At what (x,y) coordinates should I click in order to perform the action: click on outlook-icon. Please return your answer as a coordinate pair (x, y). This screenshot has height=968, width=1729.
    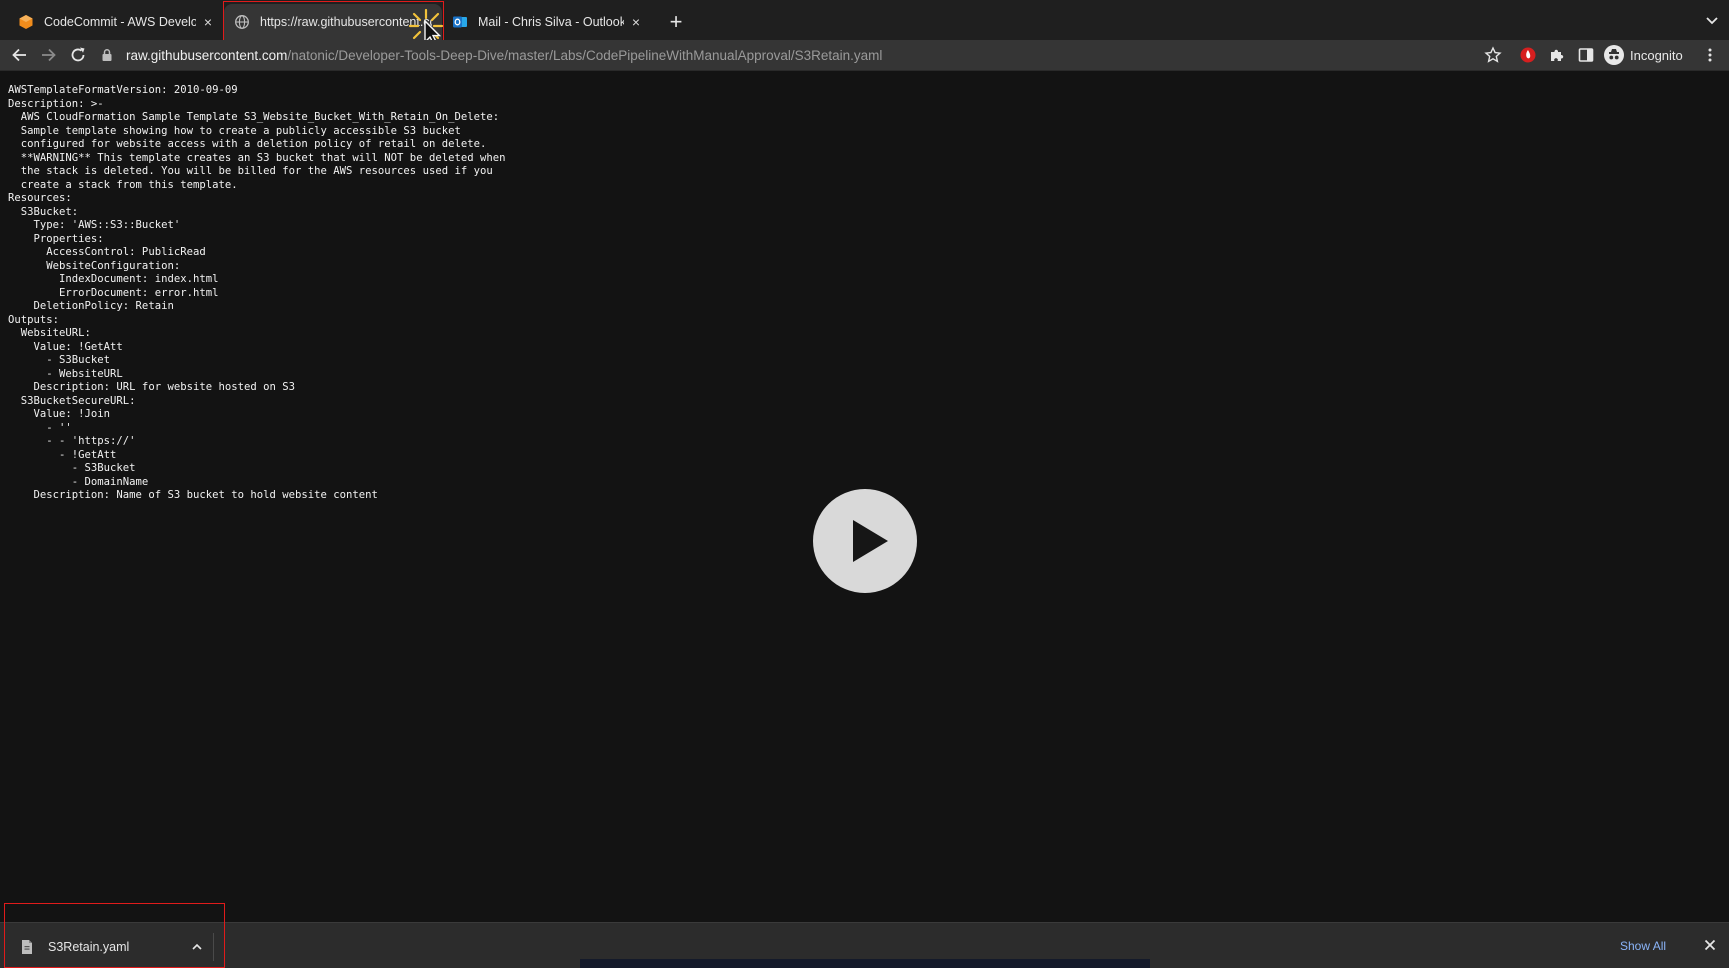
    Looking at the image, I should click on (460, 22).